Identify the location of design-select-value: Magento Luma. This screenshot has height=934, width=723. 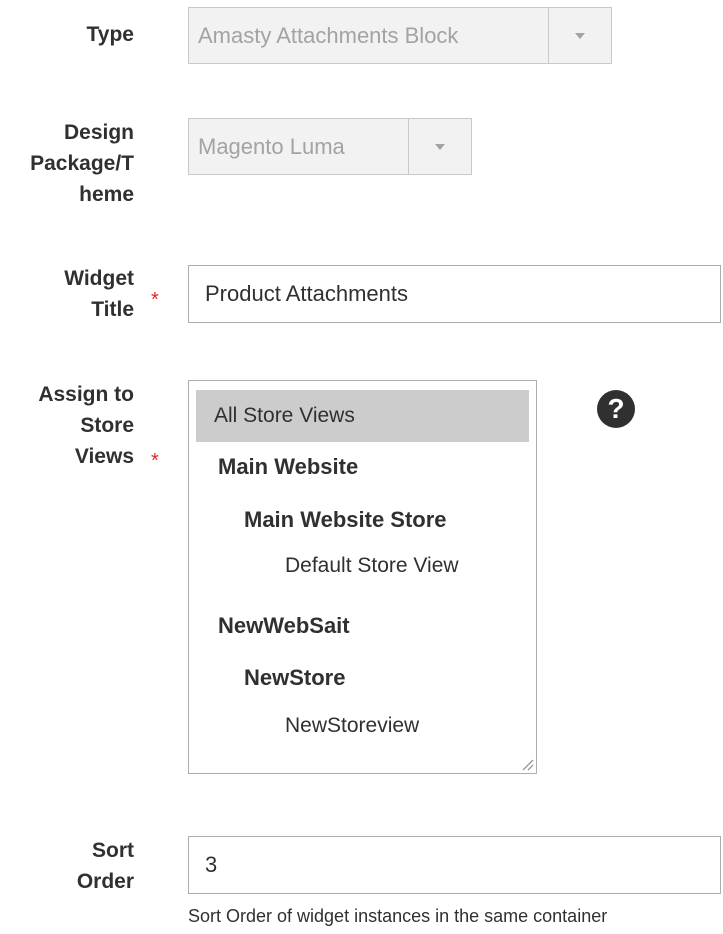
(271, 146).